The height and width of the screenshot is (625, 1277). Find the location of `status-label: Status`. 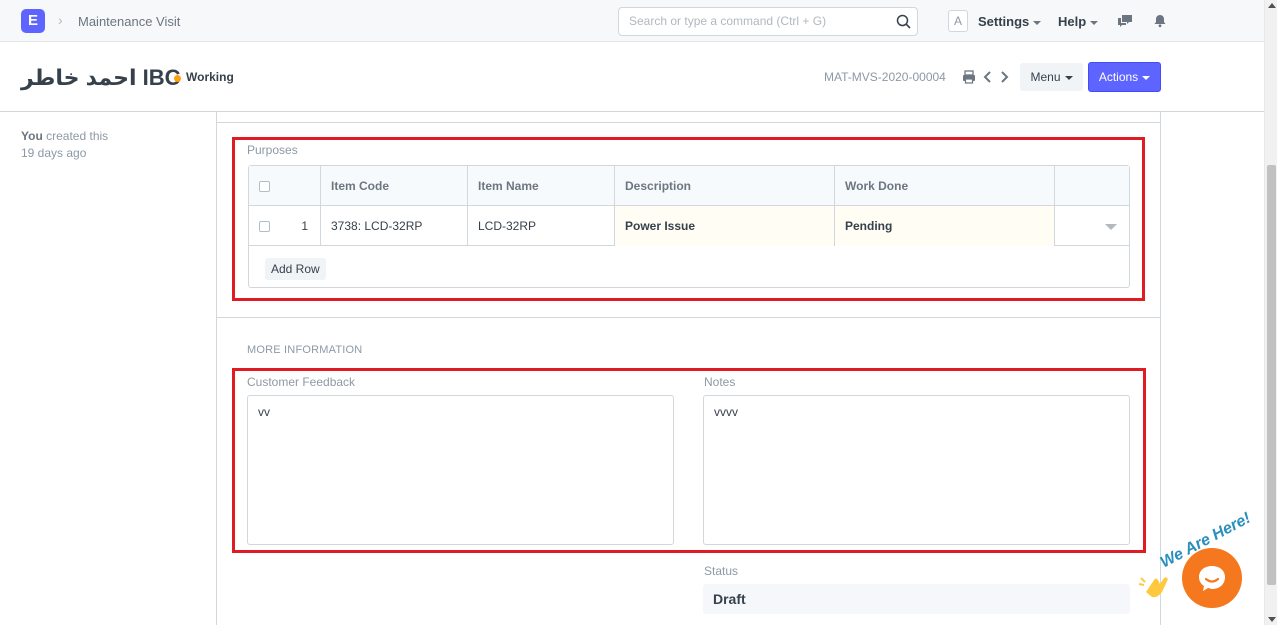

status-label: Status is located at coordinates (721, 571).